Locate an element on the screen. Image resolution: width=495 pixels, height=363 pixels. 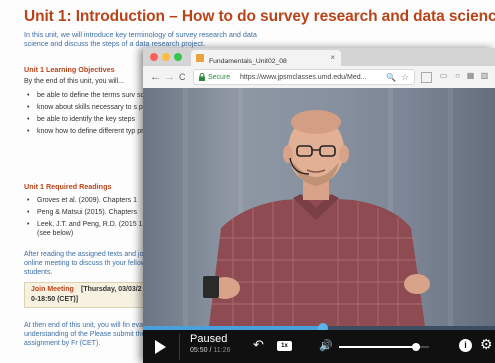
volume-icon: 🔊 is located at coordinates (326, 345).